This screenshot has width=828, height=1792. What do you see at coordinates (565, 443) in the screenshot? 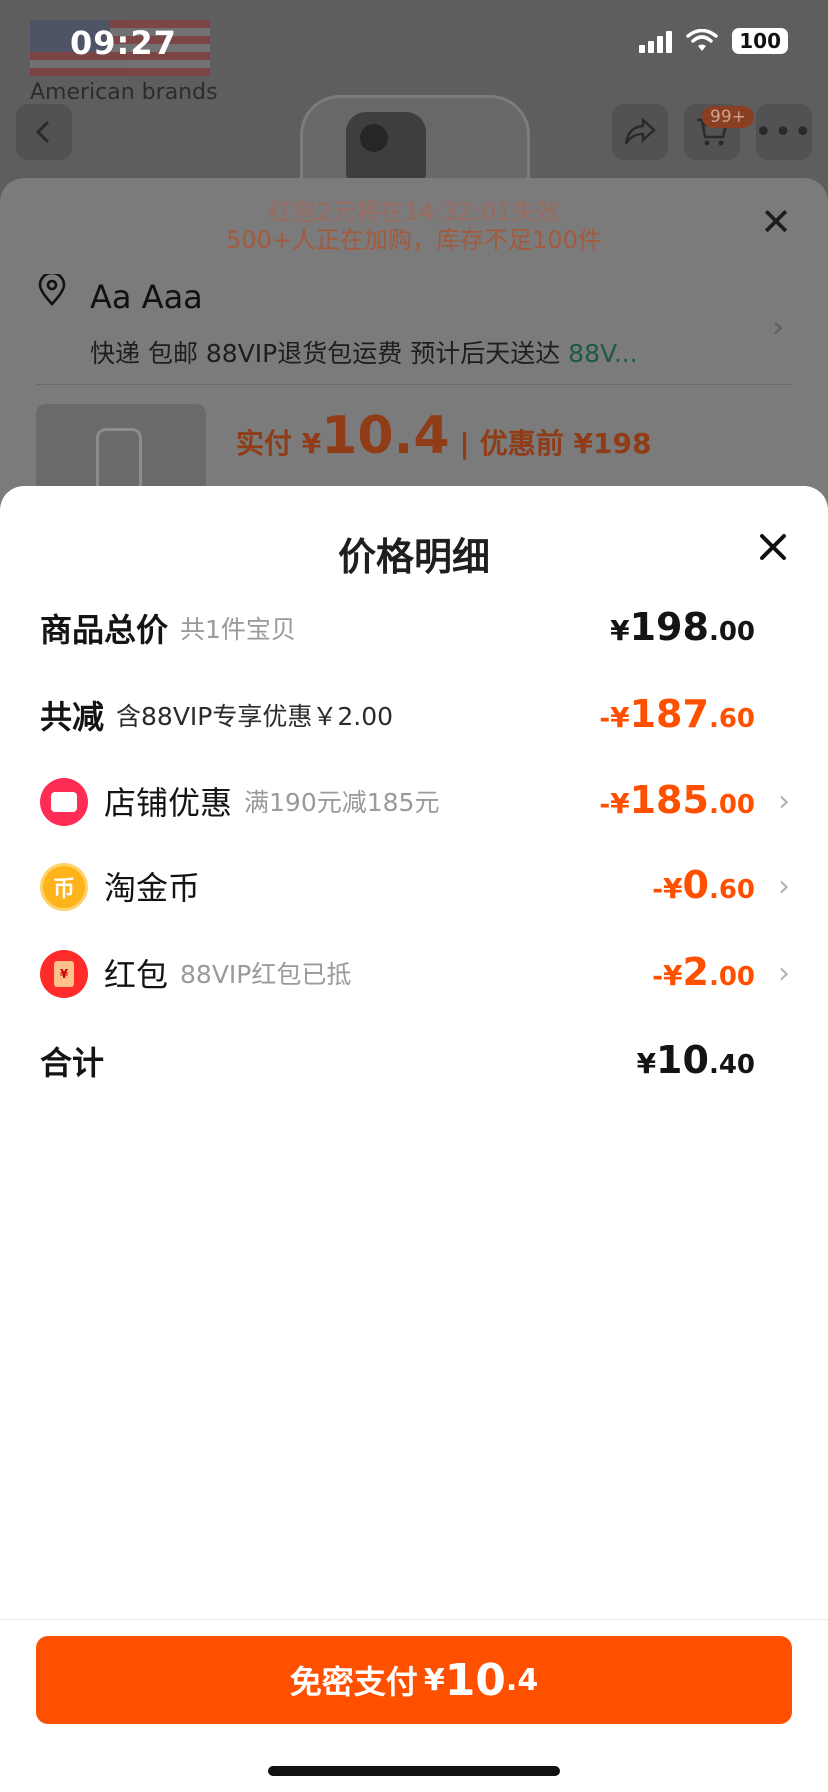
I see `before-discount-price: 优惠前 ¥198` at bounding box center [565, 443].